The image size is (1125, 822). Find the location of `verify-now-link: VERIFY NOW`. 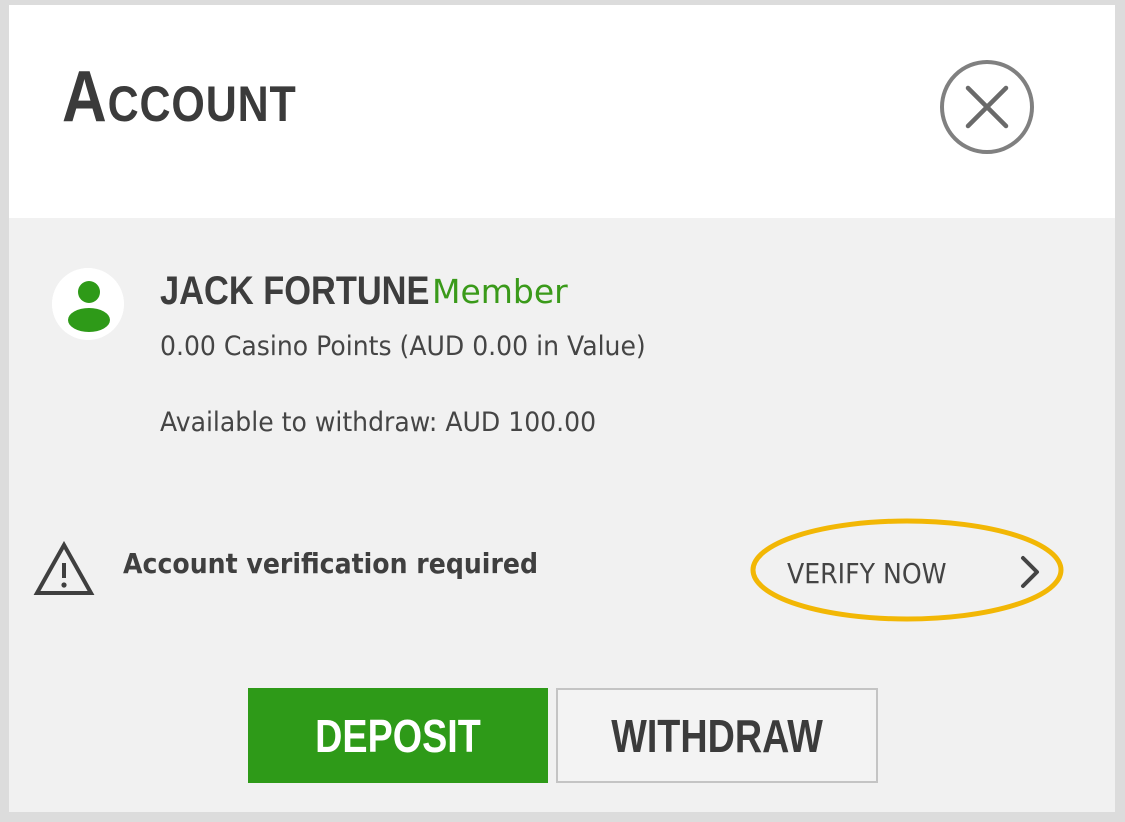

verify-now-link: VERIFY NOW is located at coordinates (908, 570).